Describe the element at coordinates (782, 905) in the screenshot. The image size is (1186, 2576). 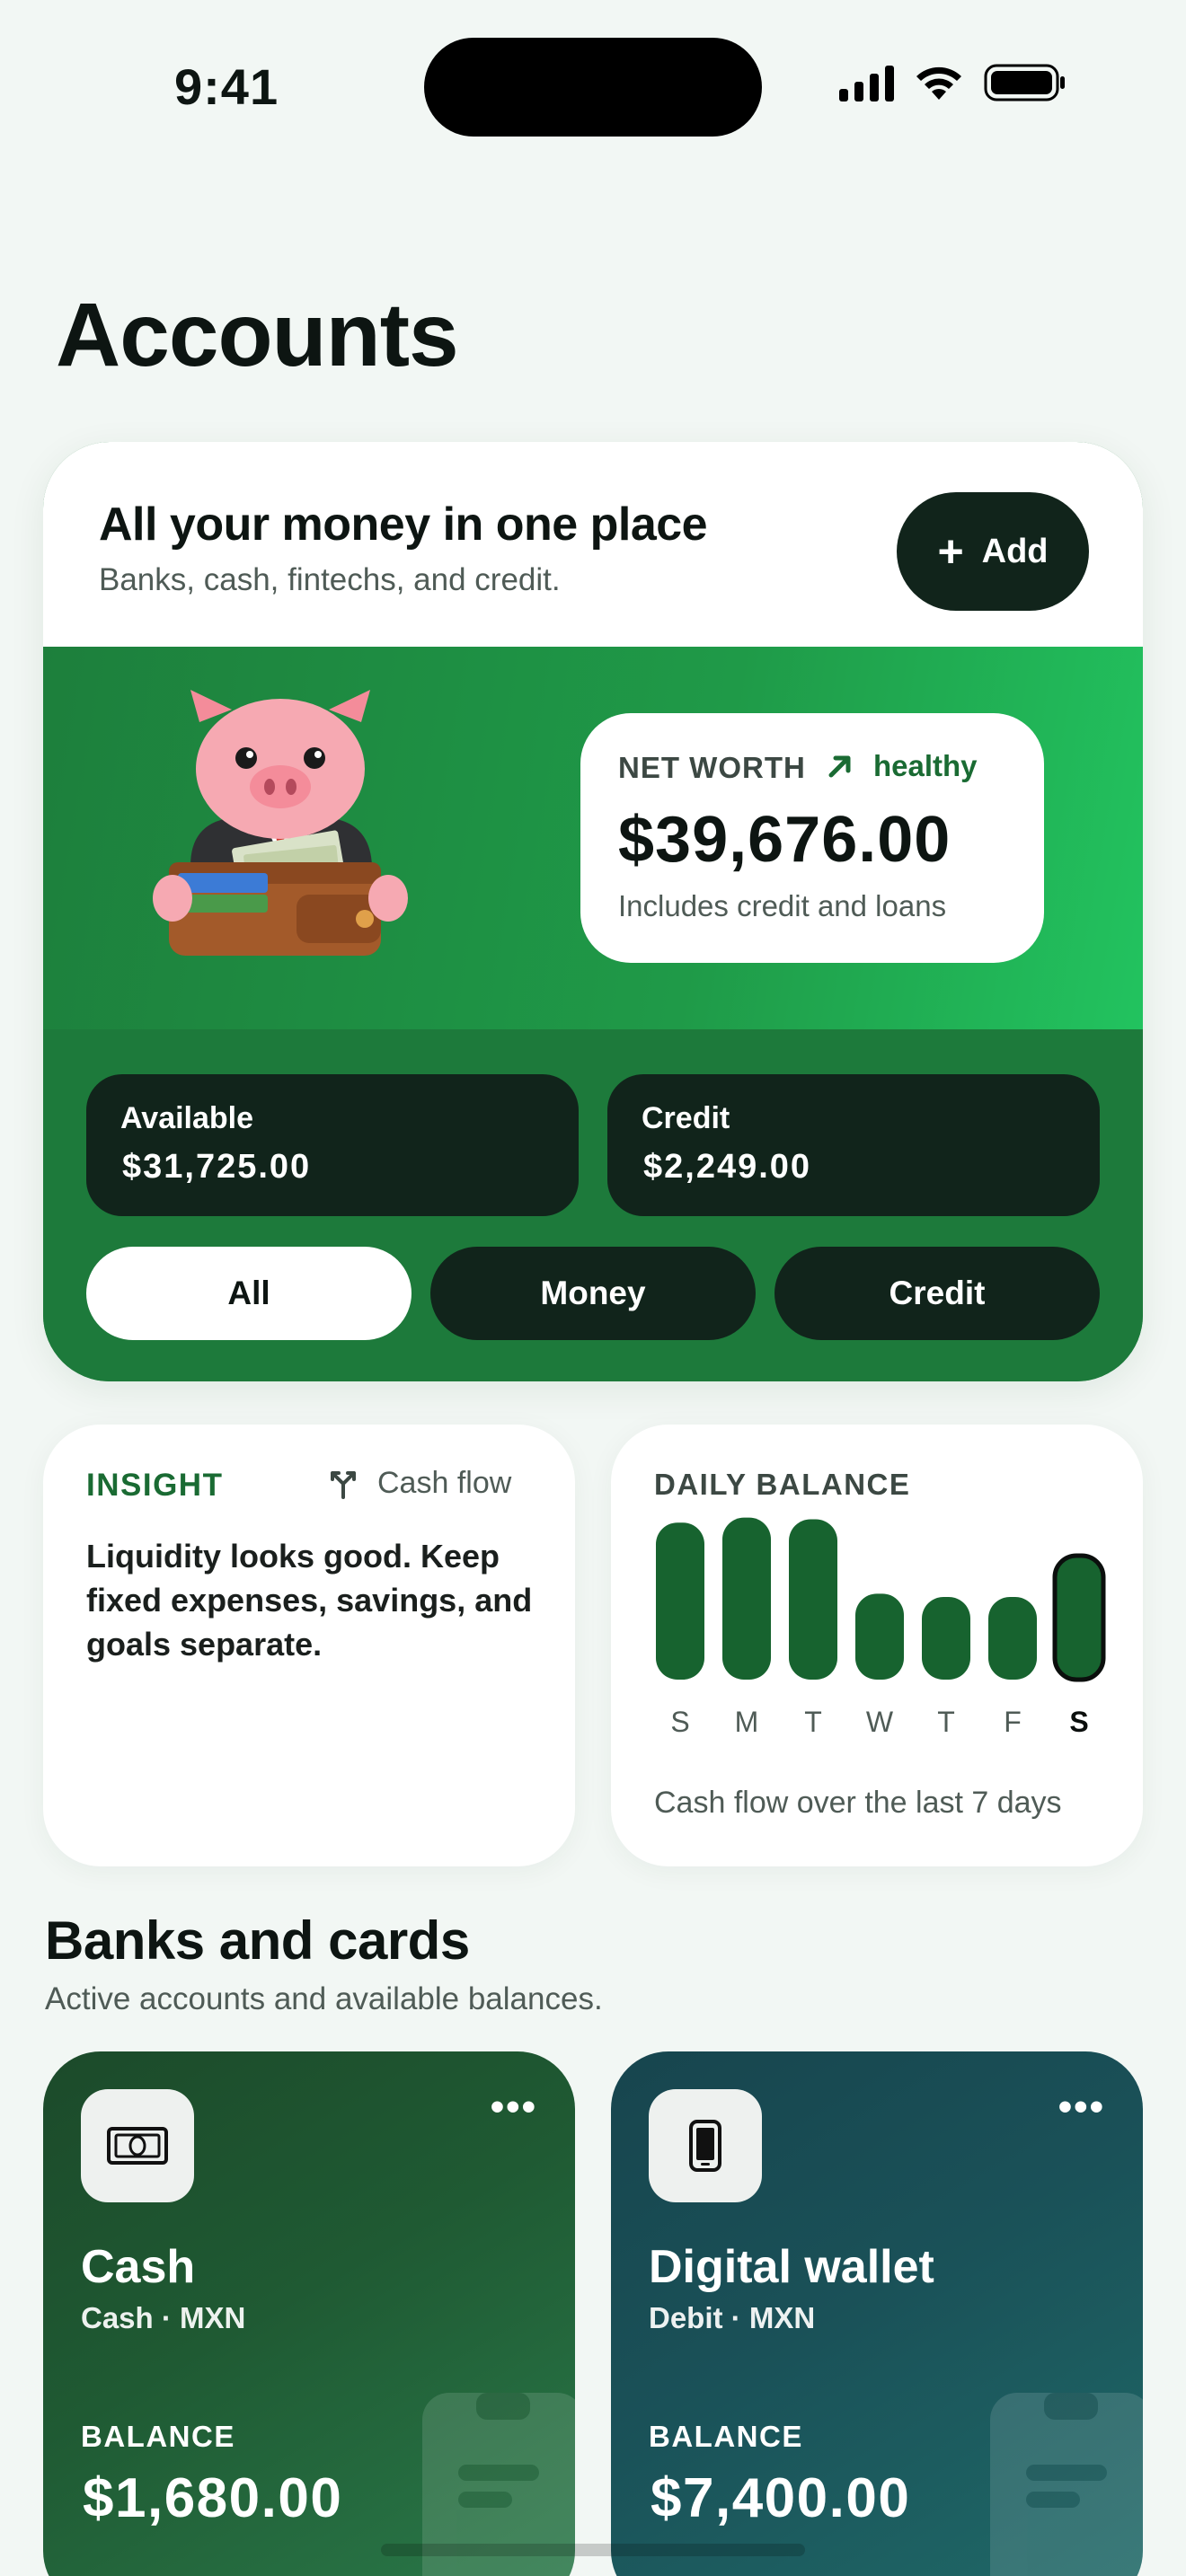
I see `net-worth-note: Includes credit and loans` at that location.